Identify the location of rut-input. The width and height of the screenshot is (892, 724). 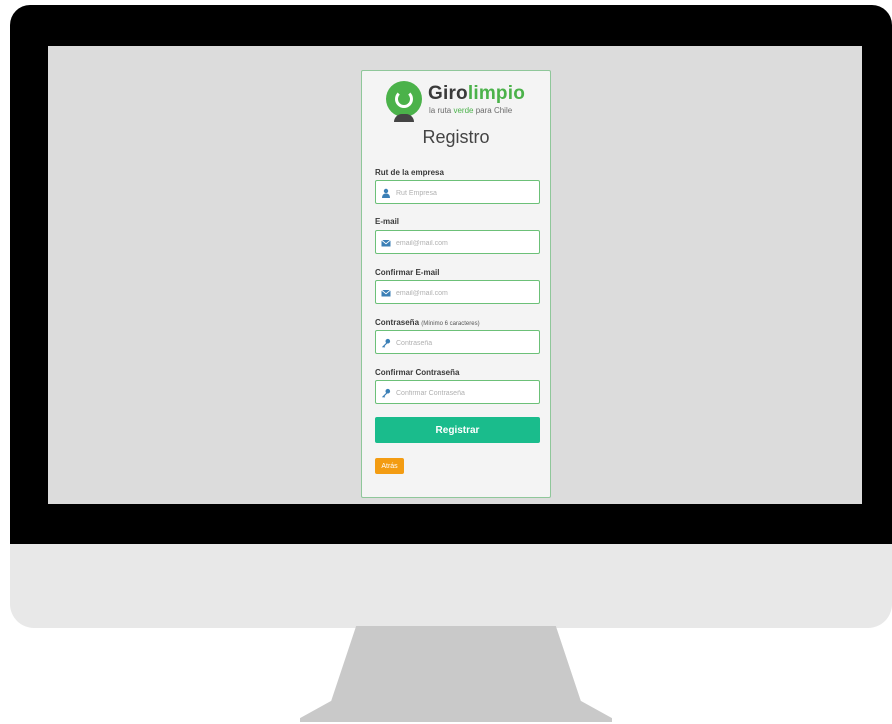
(466, 193).